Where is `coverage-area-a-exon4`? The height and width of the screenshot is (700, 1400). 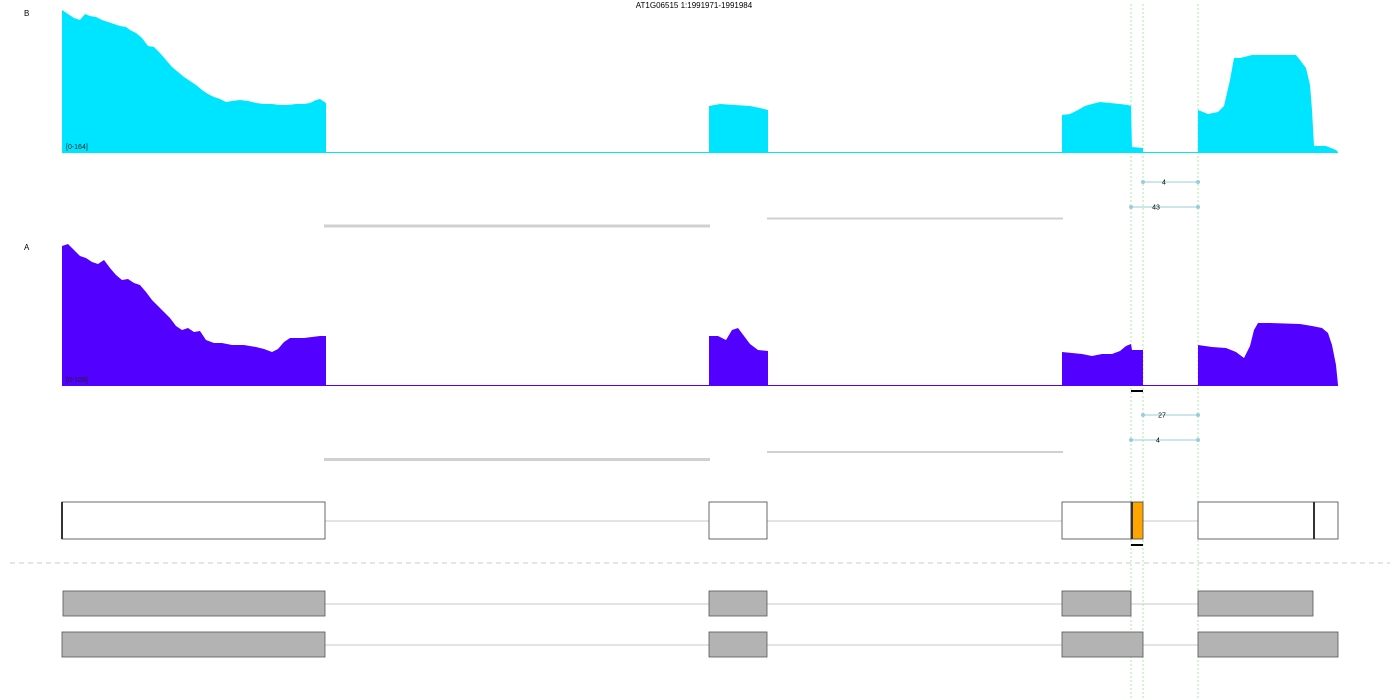 coverage-area-a-exon4 is located at coordinates (1268, 354).